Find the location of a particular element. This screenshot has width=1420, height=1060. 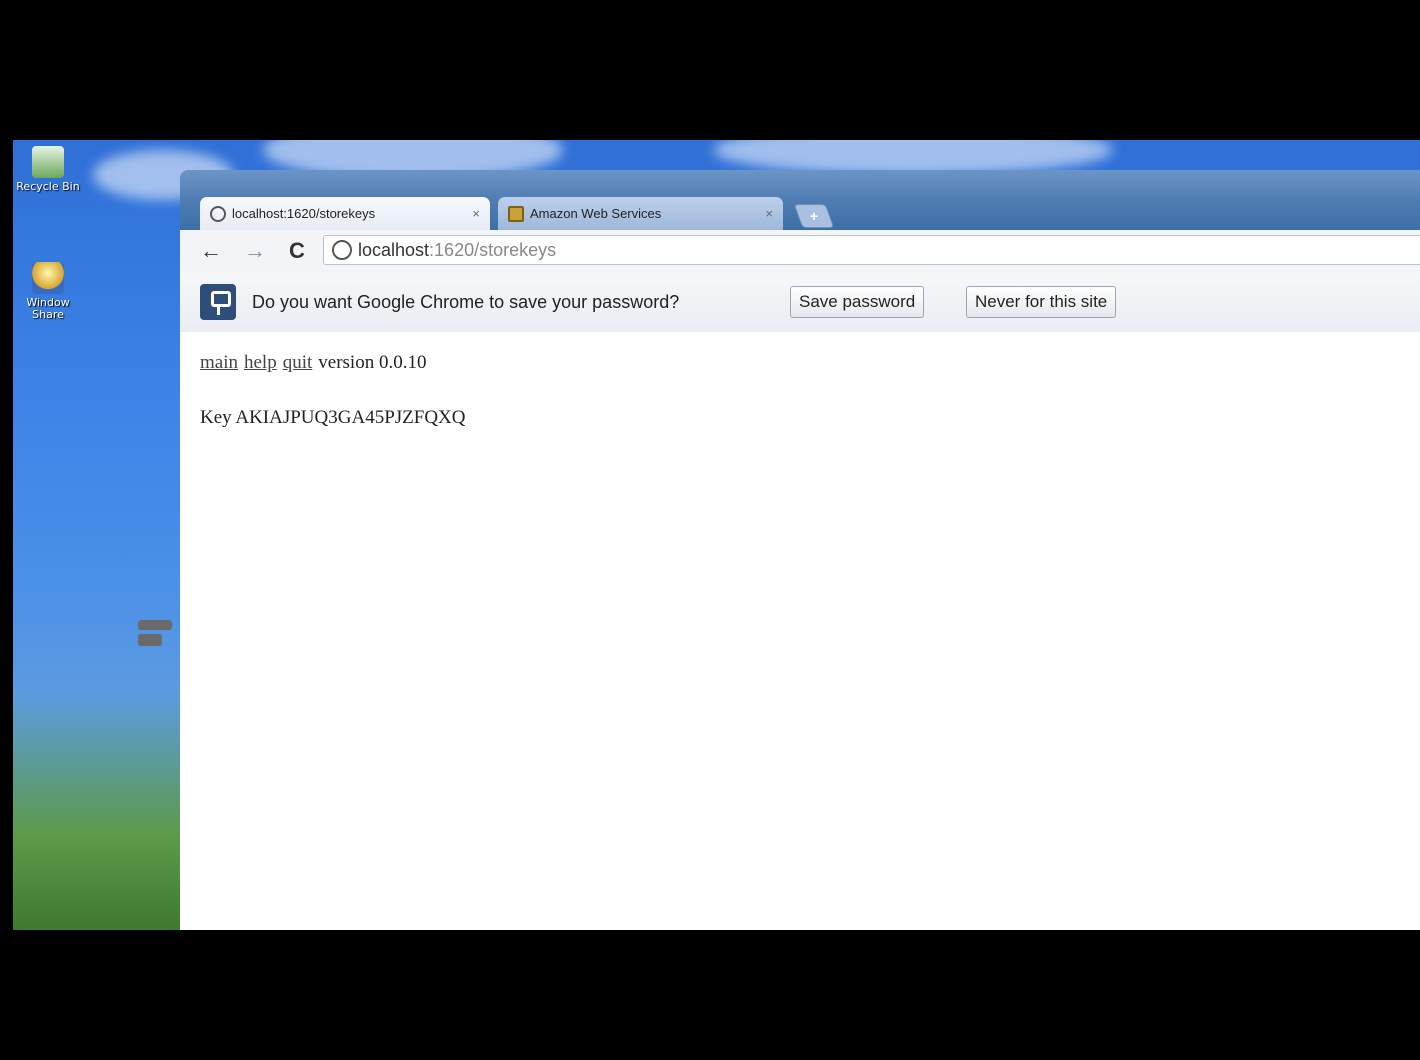

desktop-icon-recycle-bin: Recycle Bin is located at coordinates (48, 169).